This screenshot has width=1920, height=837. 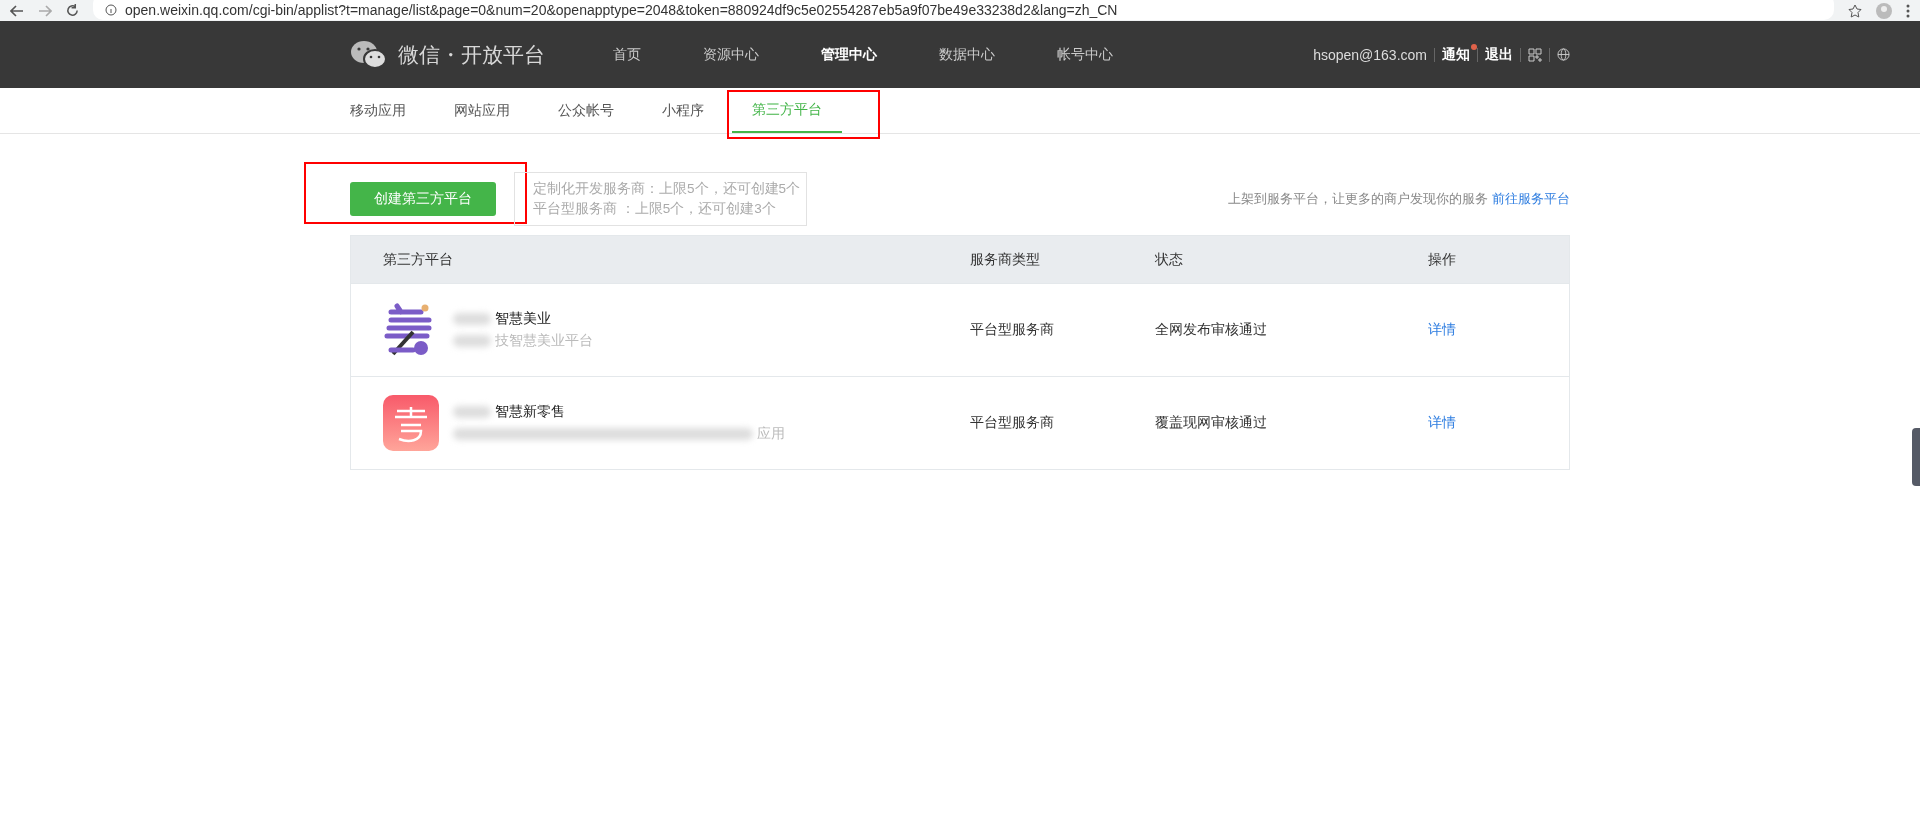 What do you see at coordinates (1499, 259) in the screenshot?
I see `column-header: 操作` at bounding box center [1499, 259].